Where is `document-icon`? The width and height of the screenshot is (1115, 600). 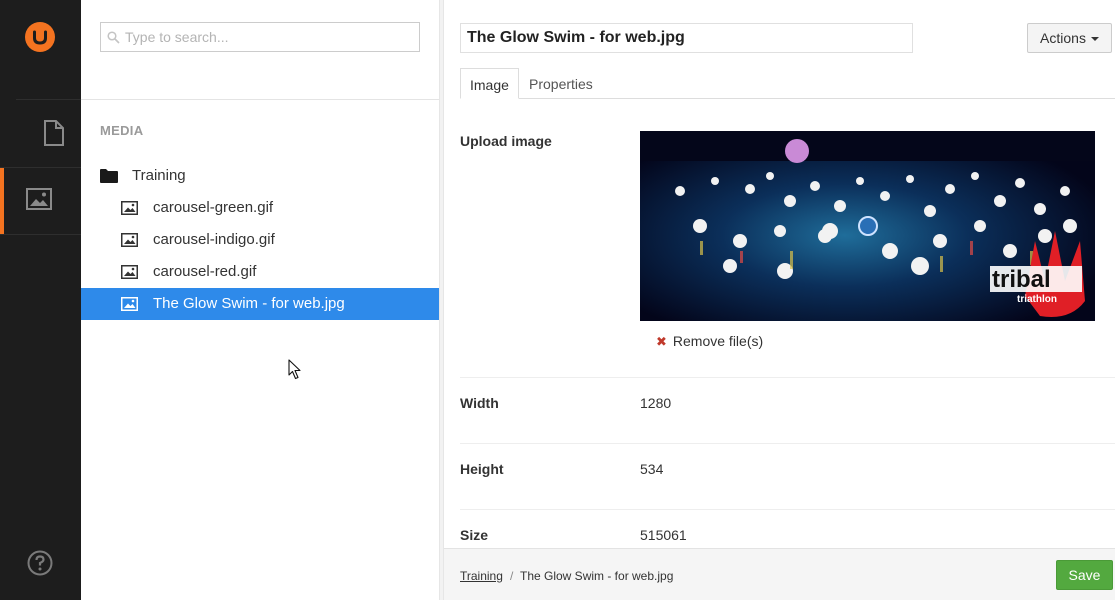 document-icon is located at coordinates (54, 133).